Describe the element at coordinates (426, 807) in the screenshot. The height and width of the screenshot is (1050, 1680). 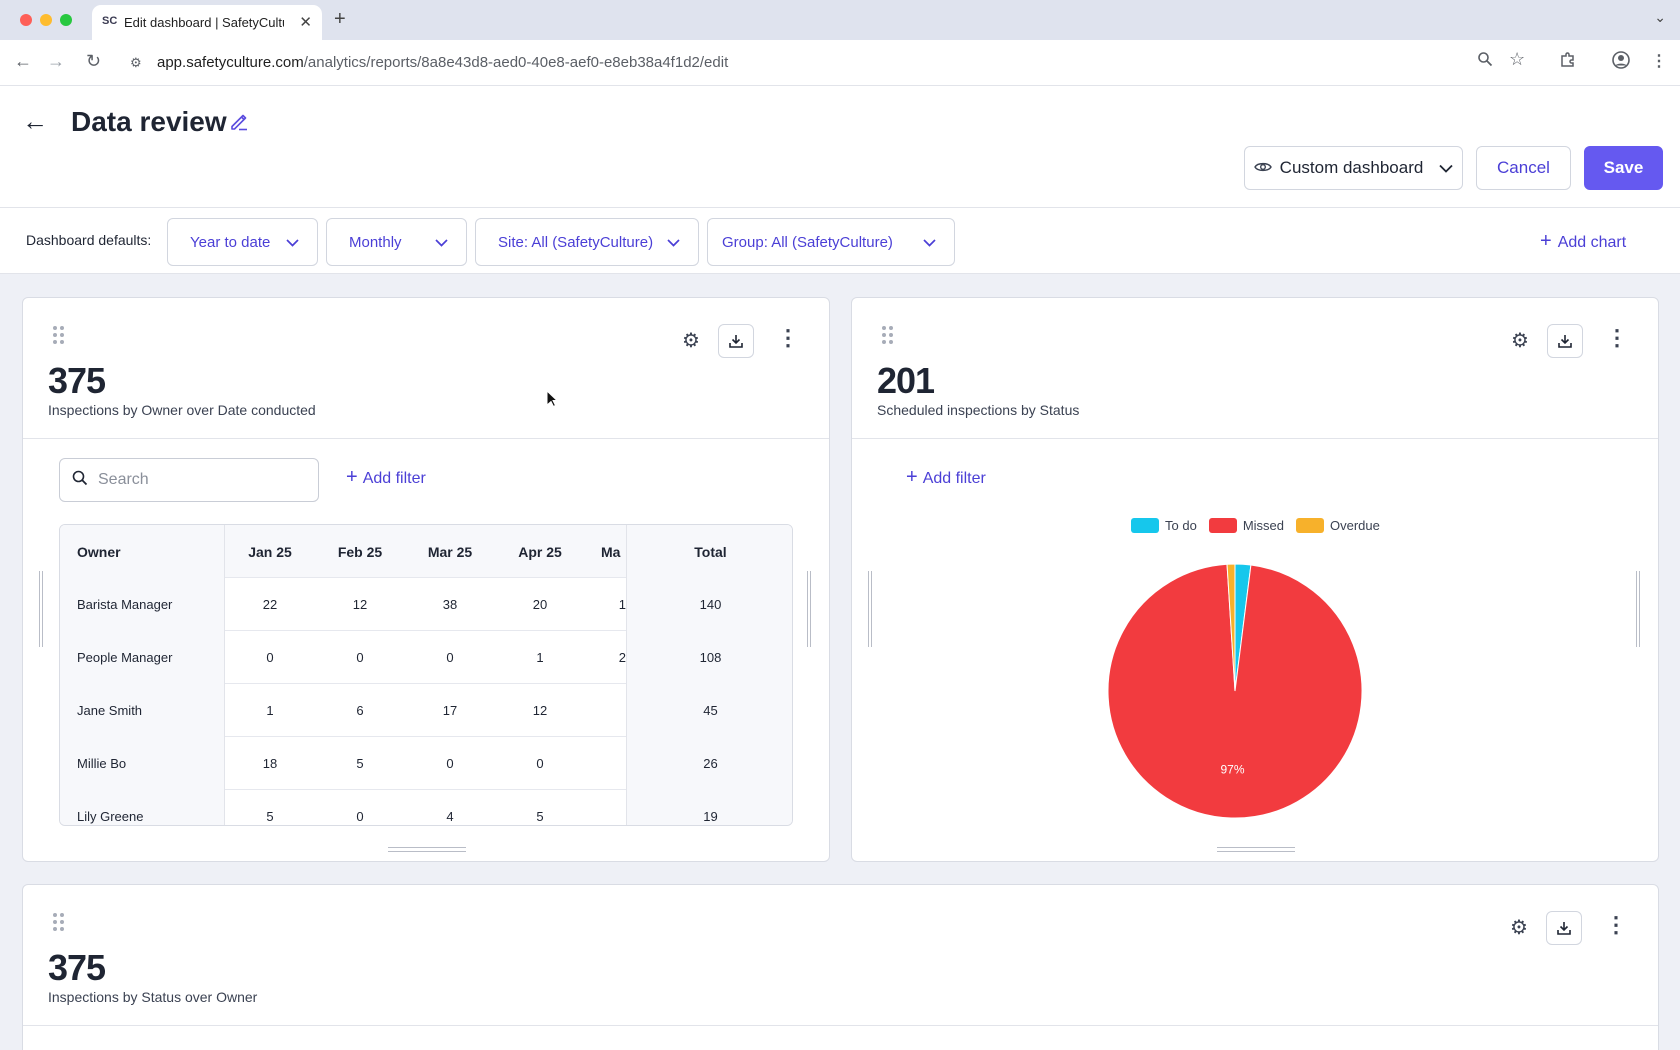
I see `table-row: Lily Greene 5 0 4 5 19` at that location.